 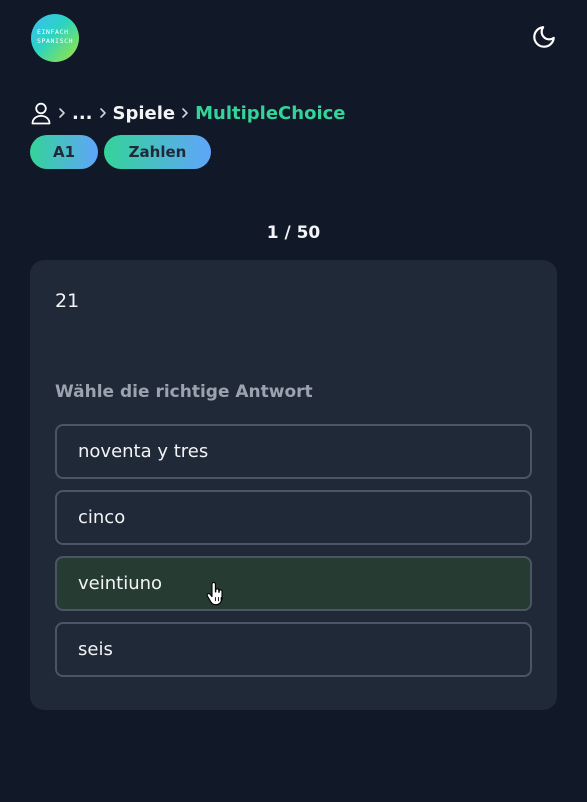 What do you see at coordinates (214, 594) in the screenshot?
I see `hand-pointer-icon` at bounding box center [214, 594].